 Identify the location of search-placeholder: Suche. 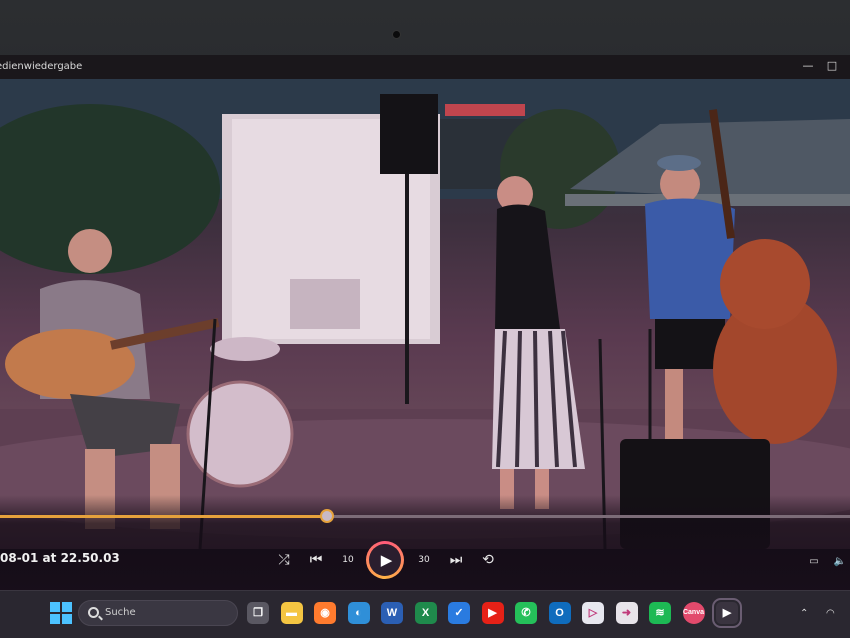
(120, 612).